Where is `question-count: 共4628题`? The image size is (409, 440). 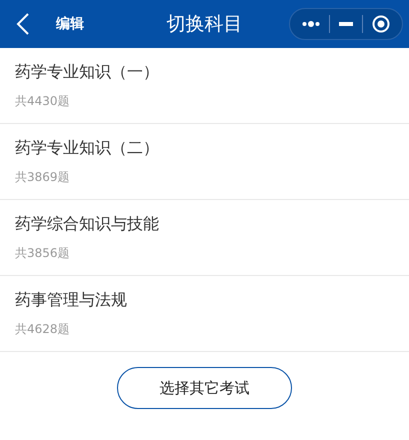
question-count: 共4628题 is located at coordinates (43, 329).